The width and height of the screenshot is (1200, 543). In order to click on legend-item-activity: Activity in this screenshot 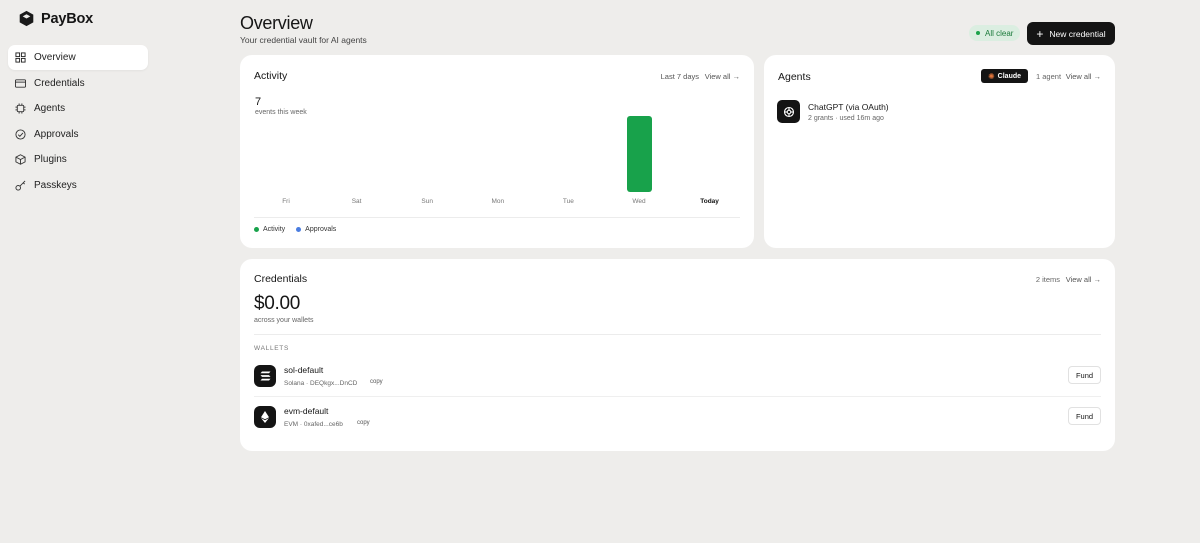, I will do `click(269, 229)`.